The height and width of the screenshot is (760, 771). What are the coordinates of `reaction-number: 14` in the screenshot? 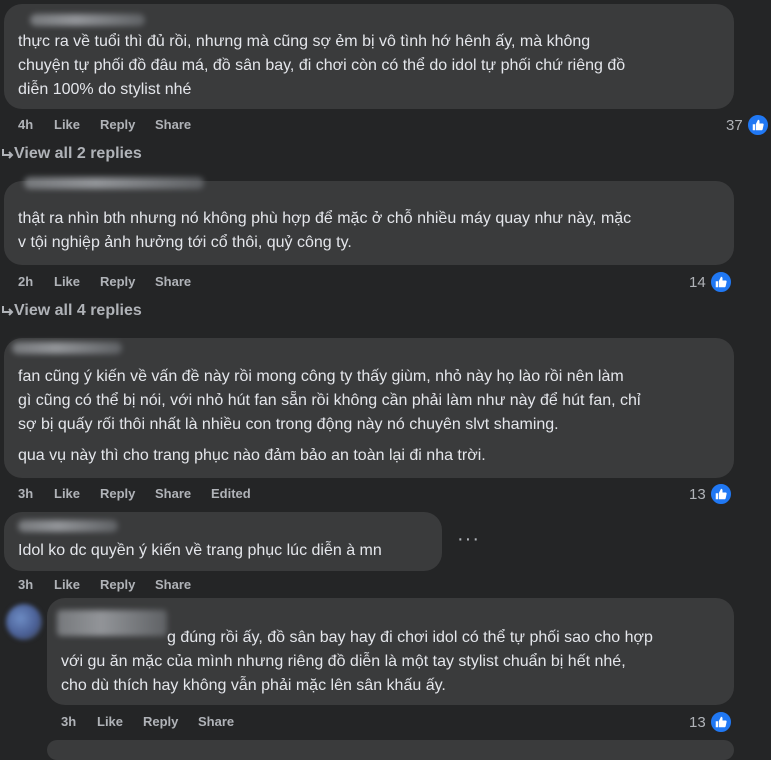 It's located at (697, 282).